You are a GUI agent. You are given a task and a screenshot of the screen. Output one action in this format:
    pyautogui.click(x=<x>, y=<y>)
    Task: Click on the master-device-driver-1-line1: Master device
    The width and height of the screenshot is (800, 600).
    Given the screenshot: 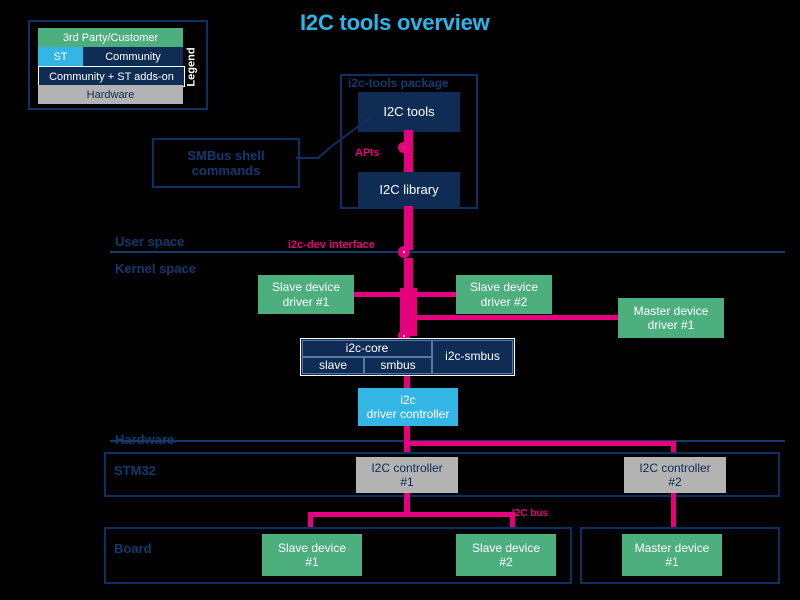 What is the action you would take?
    pyautogui.click(x=671, y=310)
    